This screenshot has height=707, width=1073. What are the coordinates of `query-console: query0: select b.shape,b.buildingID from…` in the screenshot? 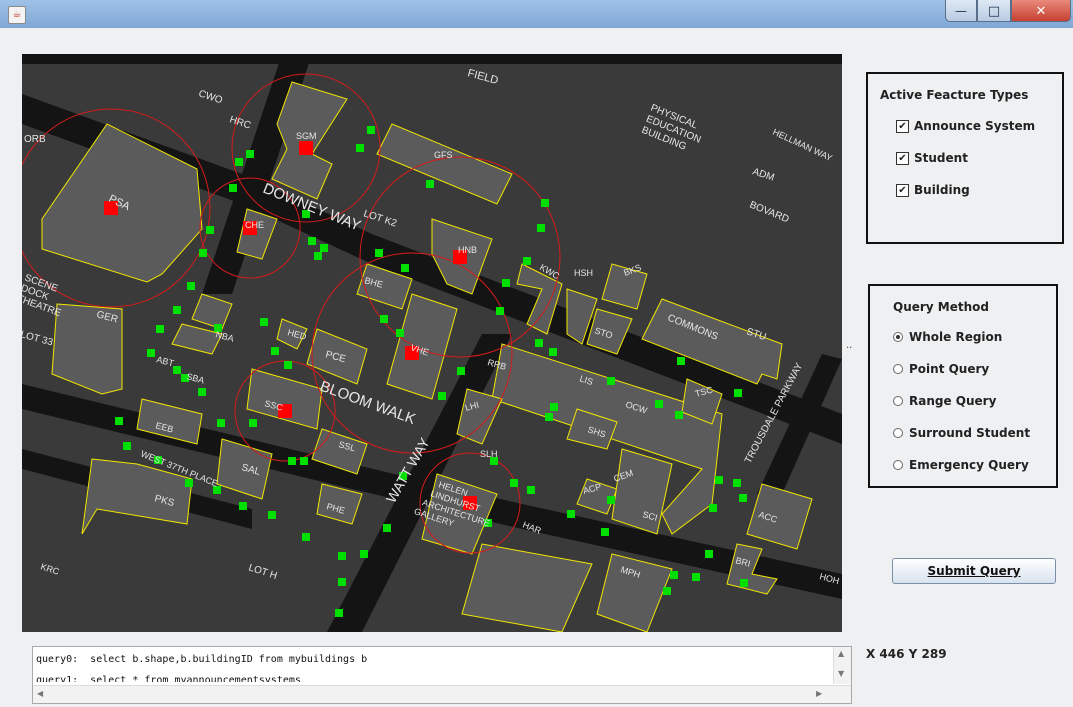 It's located at (442, 675).